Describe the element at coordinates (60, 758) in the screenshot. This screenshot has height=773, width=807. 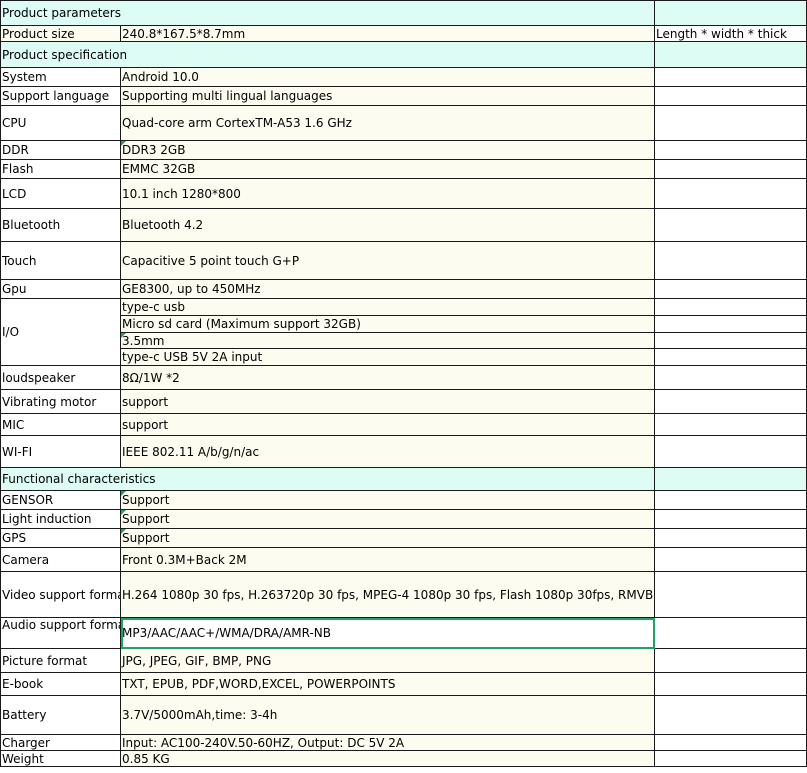
I see `cell-label: Weight` at that location.